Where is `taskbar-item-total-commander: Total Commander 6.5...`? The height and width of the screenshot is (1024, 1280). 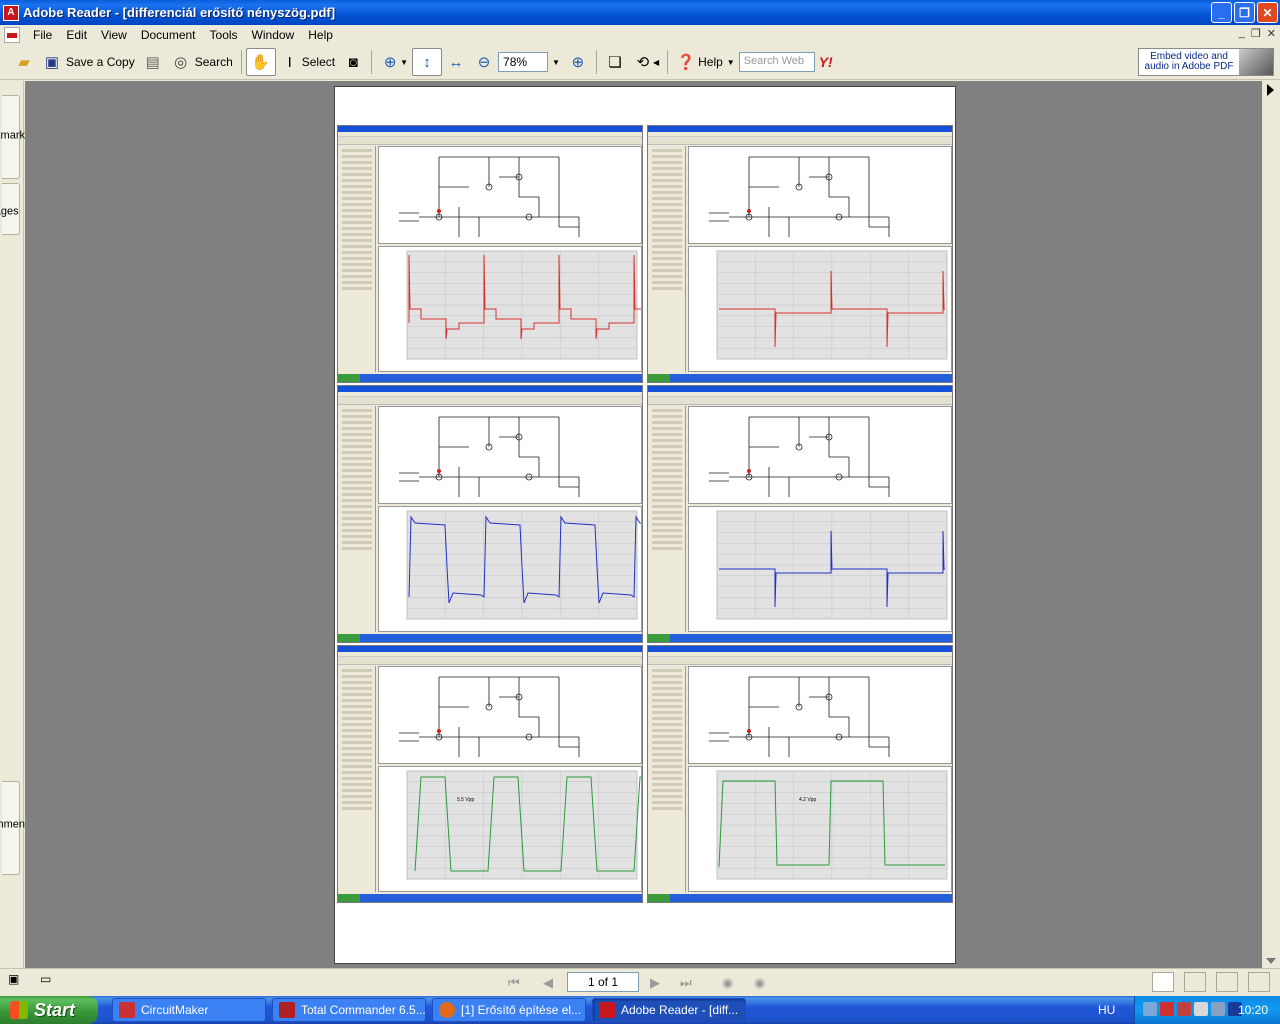 taskbar-item-total-commander: Total Commander 6.5... is located at coordinates (349, 1010).